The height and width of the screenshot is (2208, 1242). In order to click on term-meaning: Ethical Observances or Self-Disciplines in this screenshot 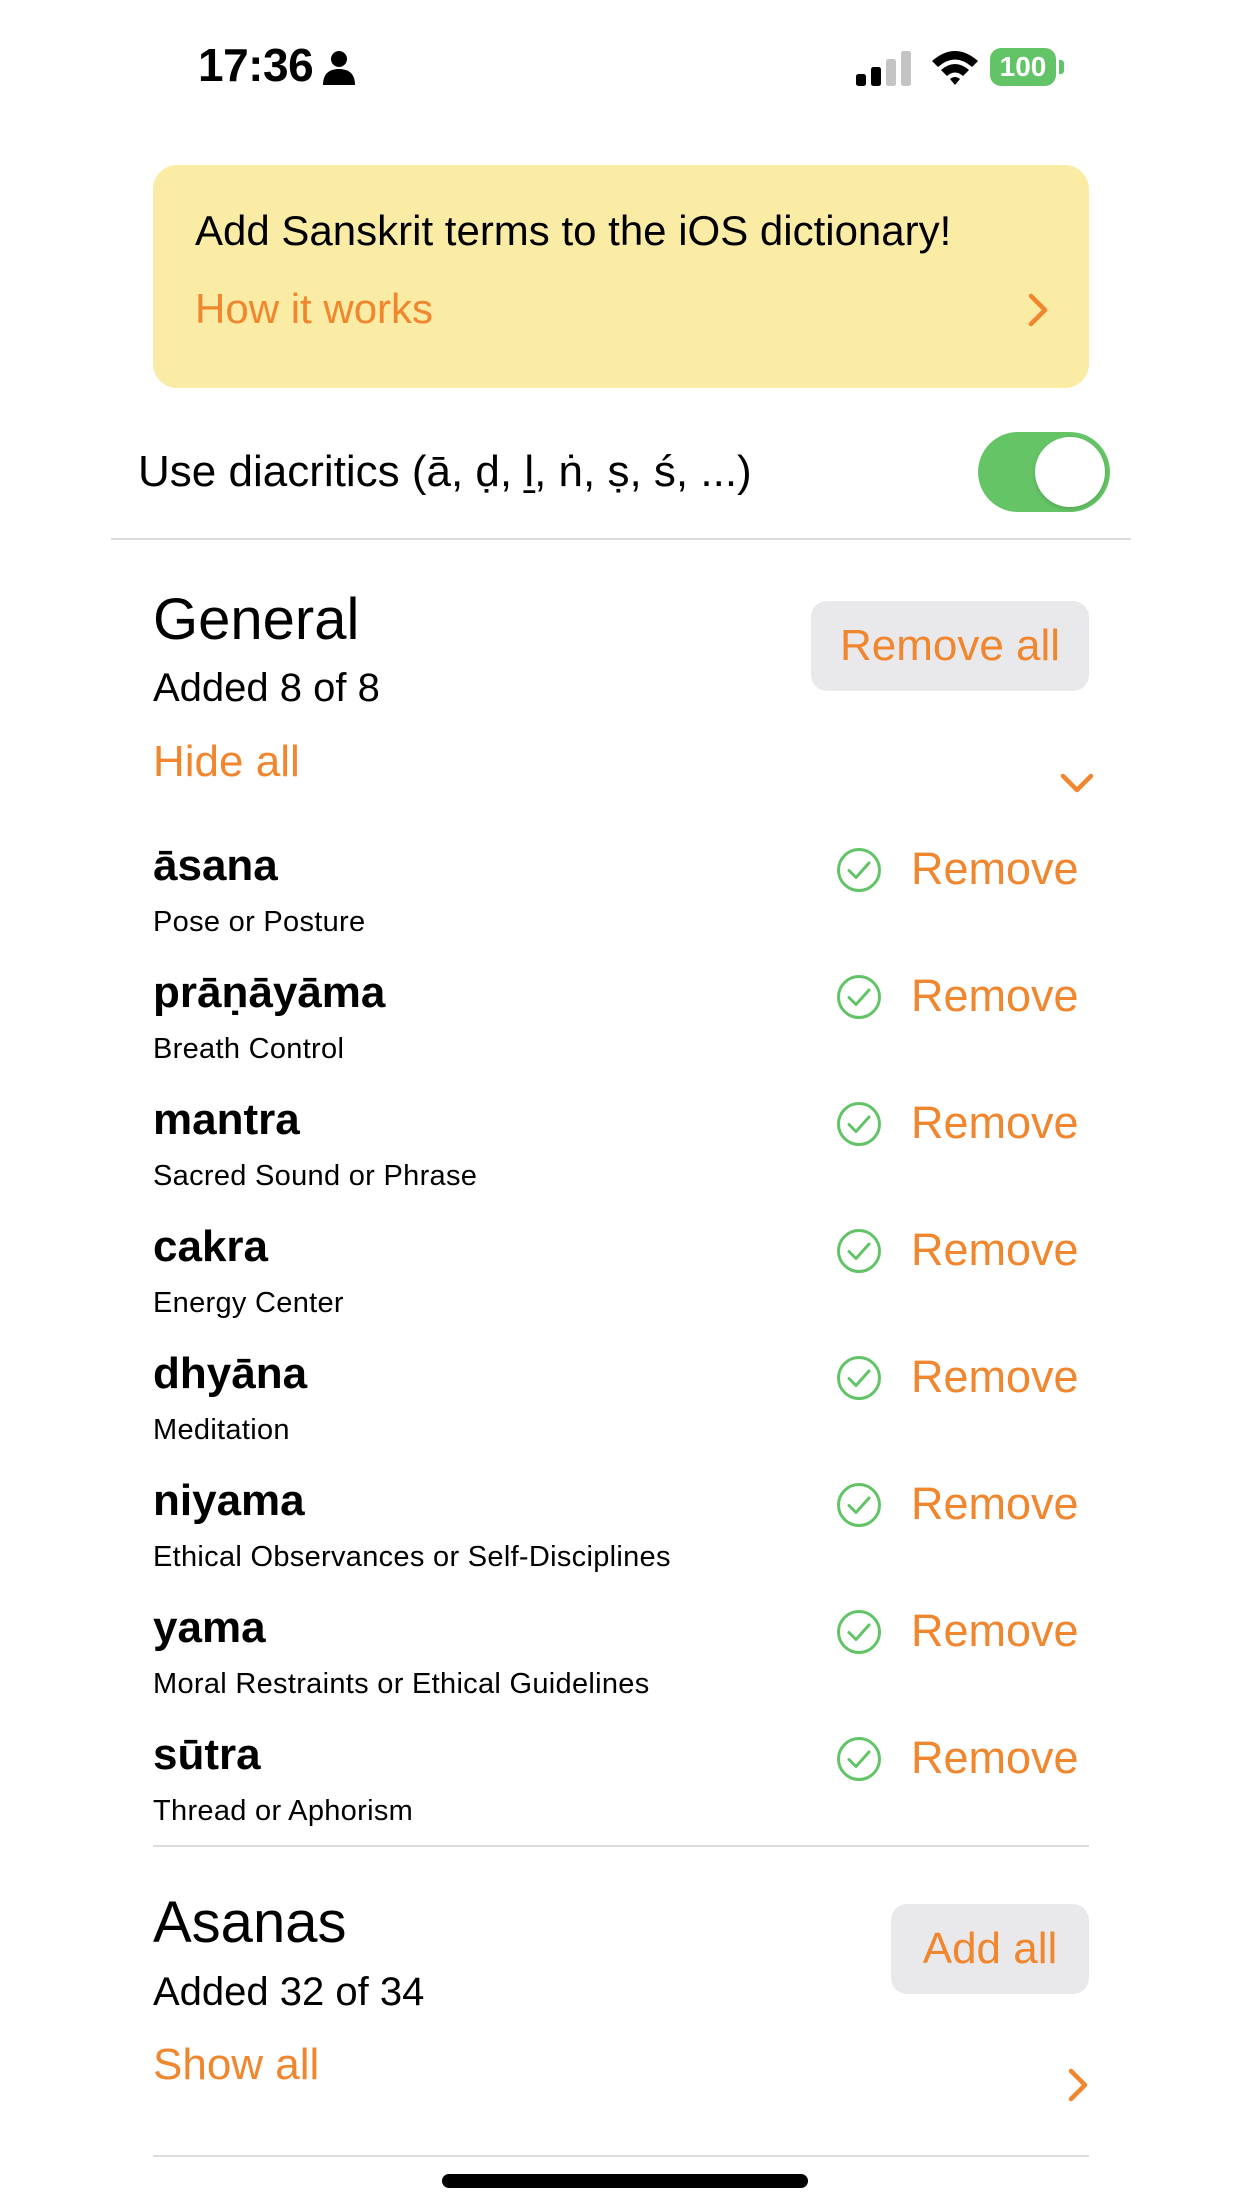, I will do `click(412, 1557)`.